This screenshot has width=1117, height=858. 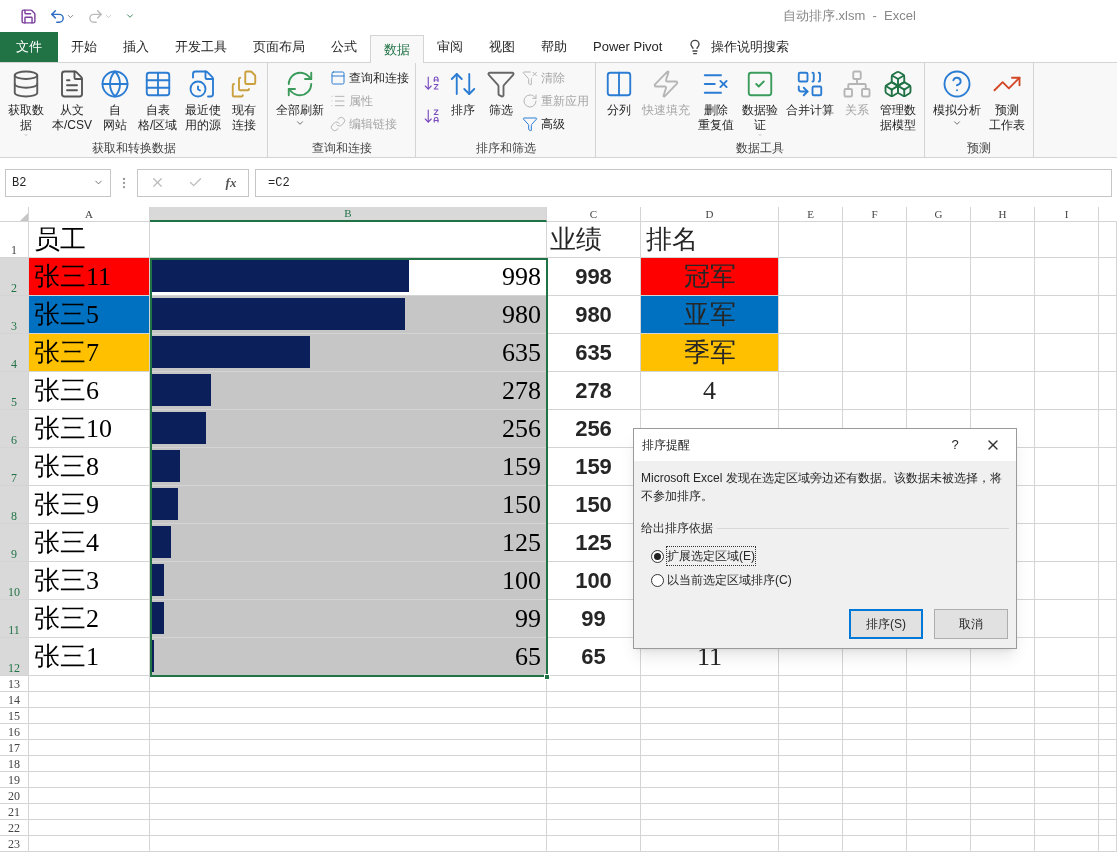 I want to click on cell-value: 278, so click(x=521, y=391).